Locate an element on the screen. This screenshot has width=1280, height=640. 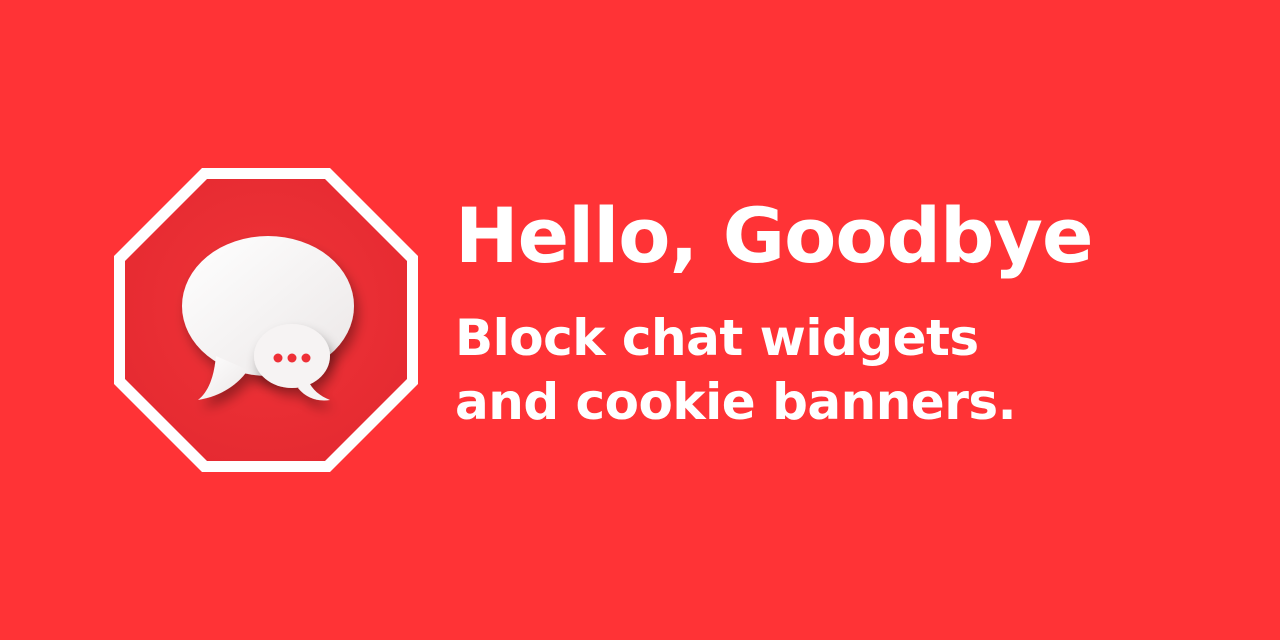
tagline: Block chat widgets and cookie banners. is located at coordinates (774, 370).